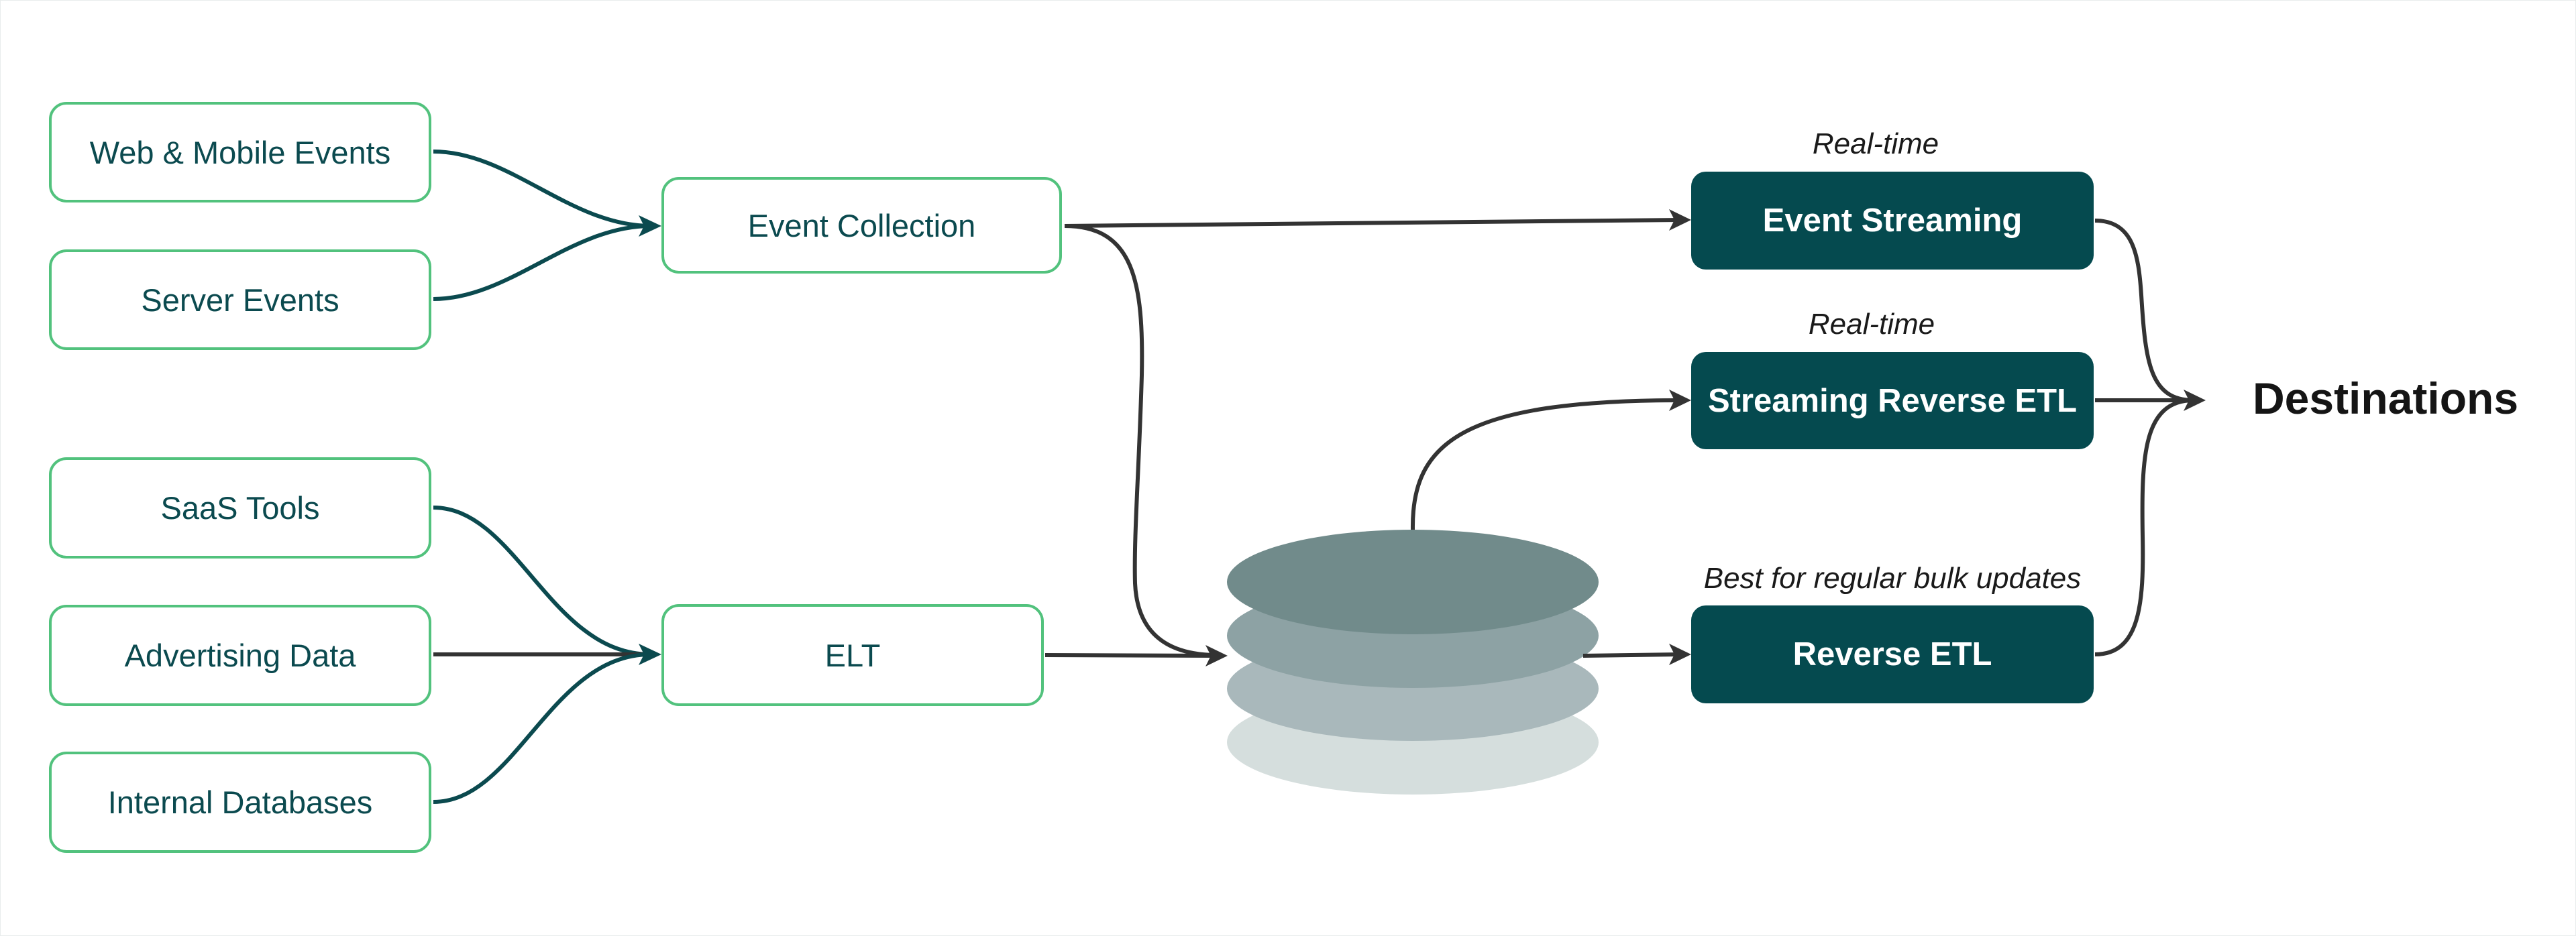 This screenshot has width=2576, height=936. I want to click on event-streaming-label: Event Streaming, so click(1892, 221).